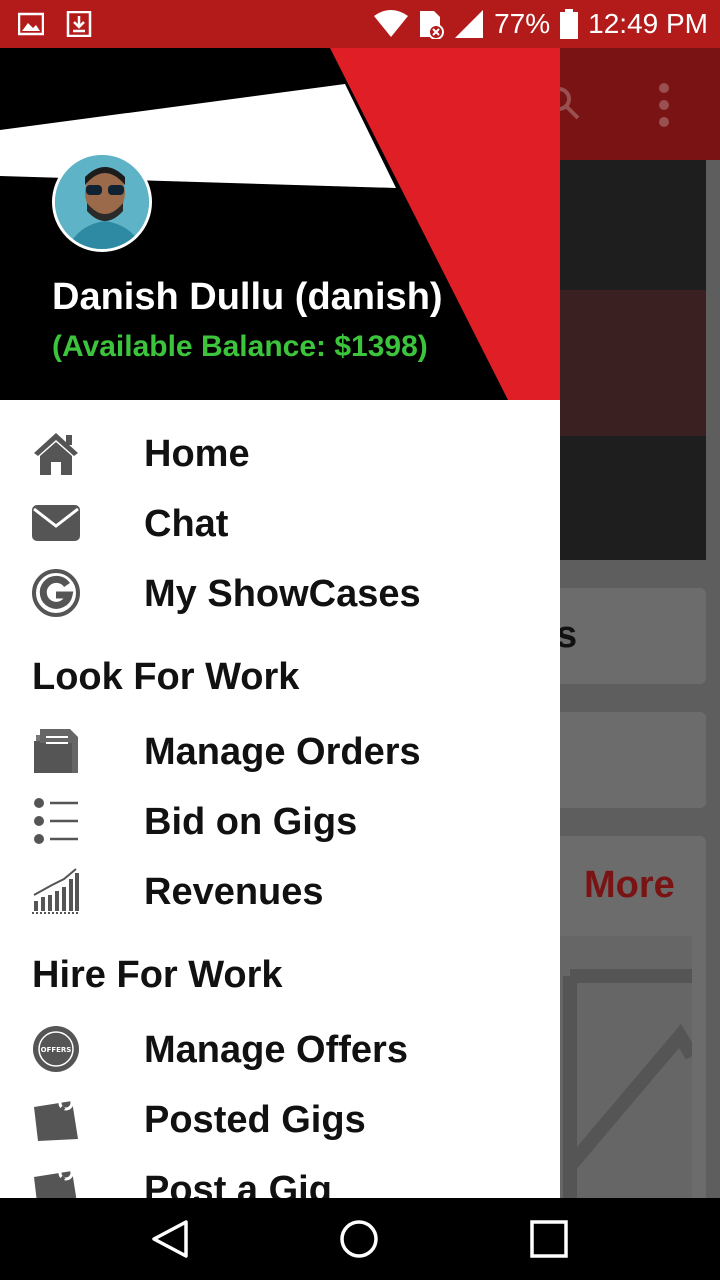  I want to click on sim-alert-icon, so click(432, 25).